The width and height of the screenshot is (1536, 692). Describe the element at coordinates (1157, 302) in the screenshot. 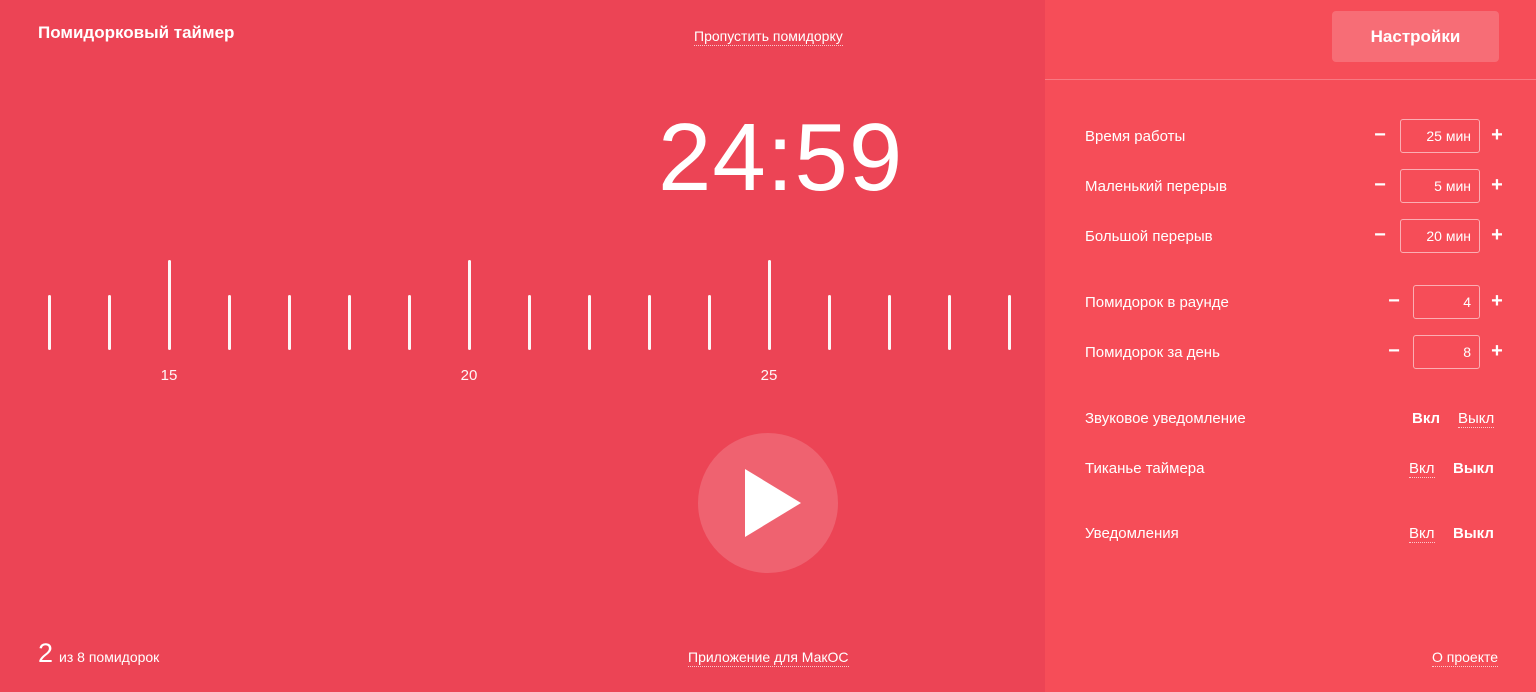

I see `per-round-label: Помидорок в раунде` at that location.